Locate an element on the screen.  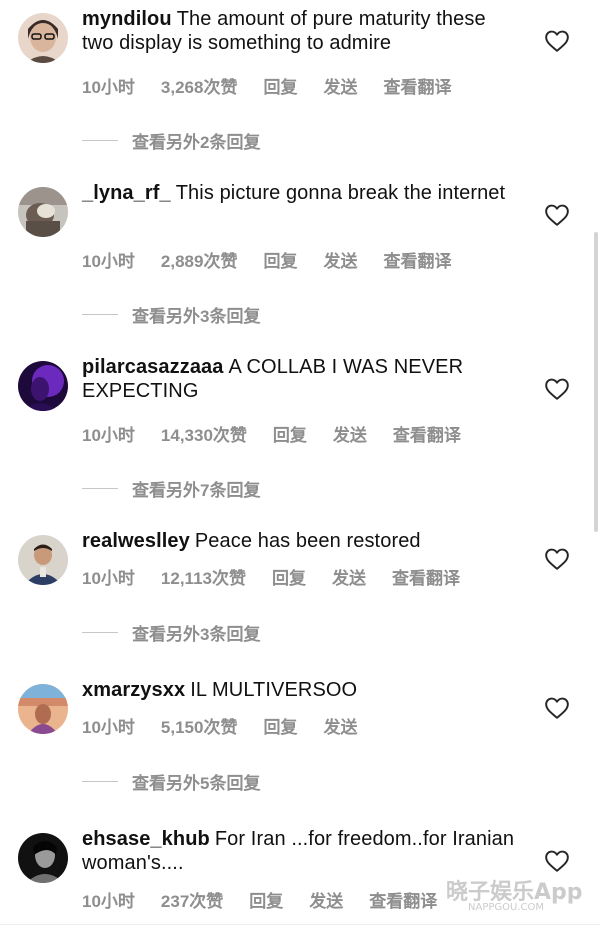
view-more-replies: 查看另外5条回复 is located at coordinates (171, 781).